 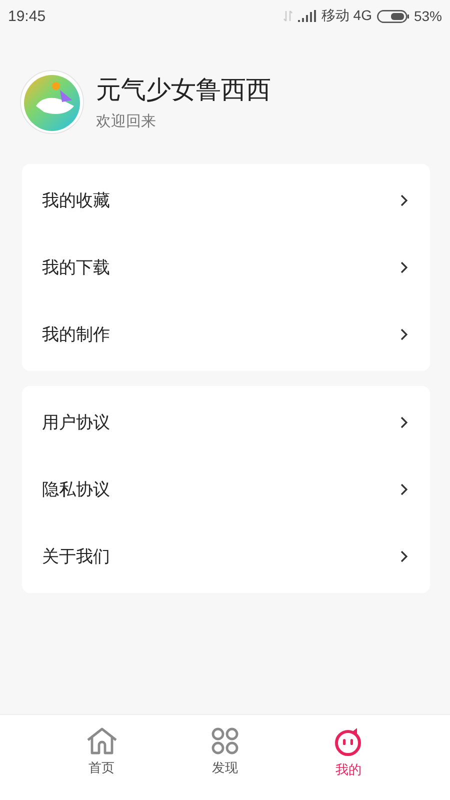 I want to click on user-name: 元气少女鲁西西, so click(x=183, y=90).